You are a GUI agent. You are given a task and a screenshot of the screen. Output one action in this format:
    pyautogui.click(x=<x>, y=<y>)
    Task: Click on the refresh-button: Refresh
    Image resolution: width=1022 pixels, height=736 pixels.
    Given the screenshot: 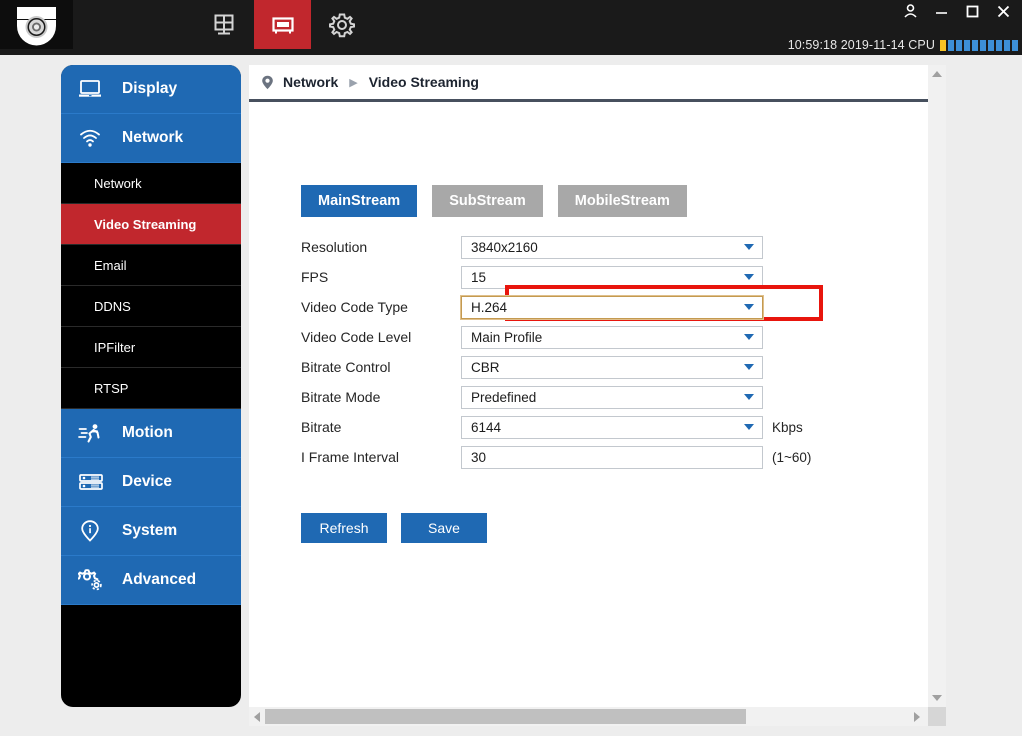 What is the action you would take?
    pyautogui.click(x=344, y=528)
    